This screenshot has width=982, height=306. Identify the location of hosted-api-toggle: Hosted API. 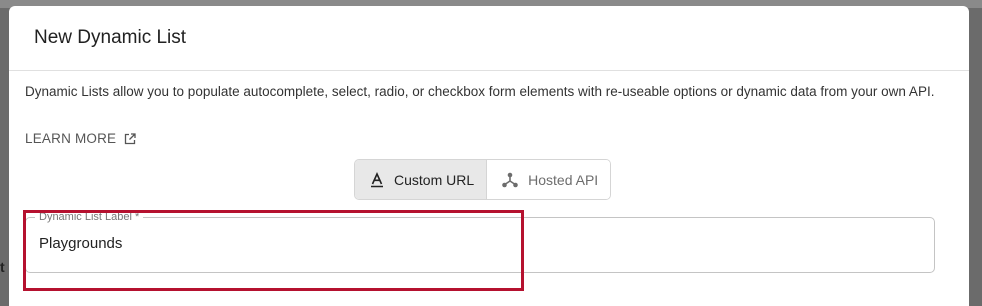
(549, 179).